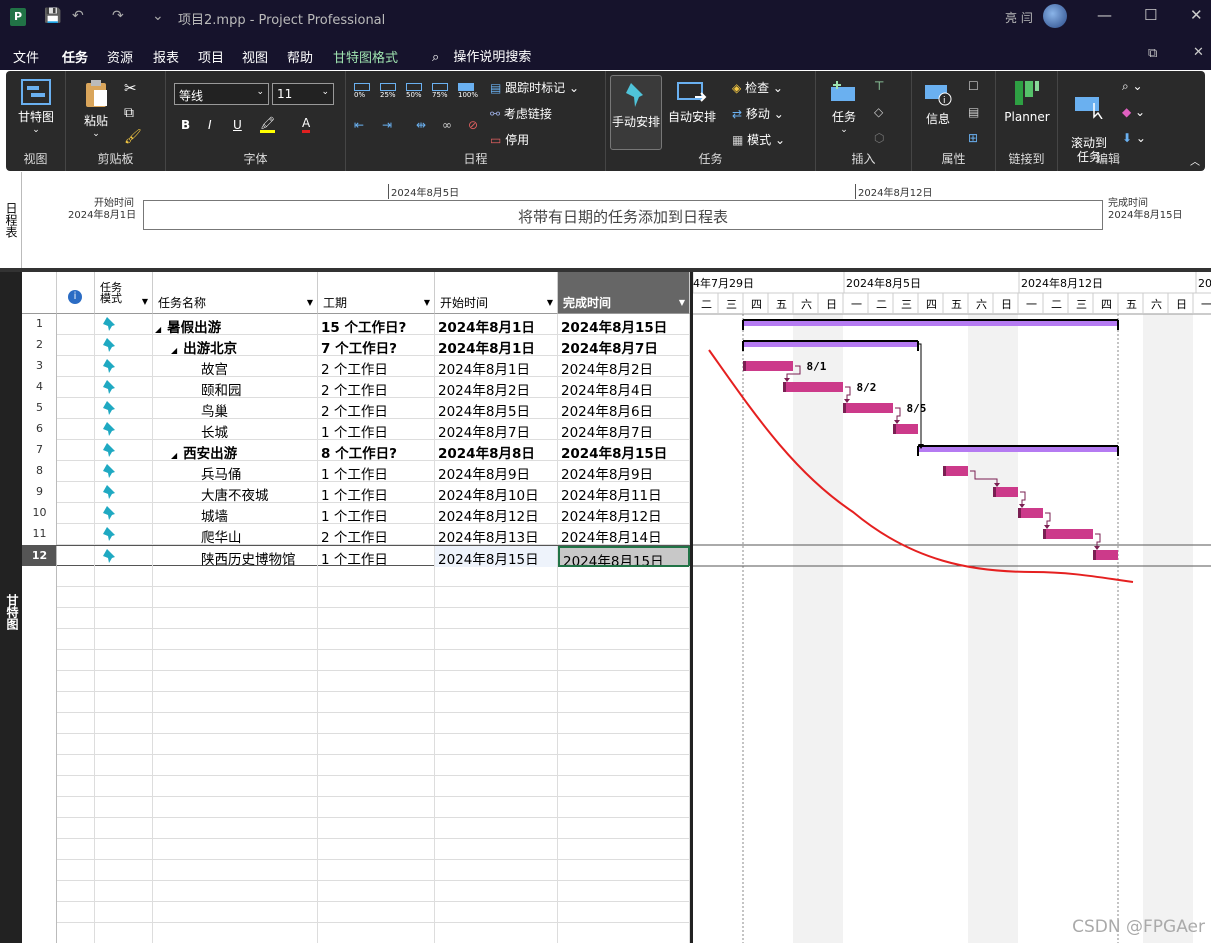  Describe the element at coordinates (844, 107) in the screenshot. I see `insert-task-button: 任务 ⌄` at that location.